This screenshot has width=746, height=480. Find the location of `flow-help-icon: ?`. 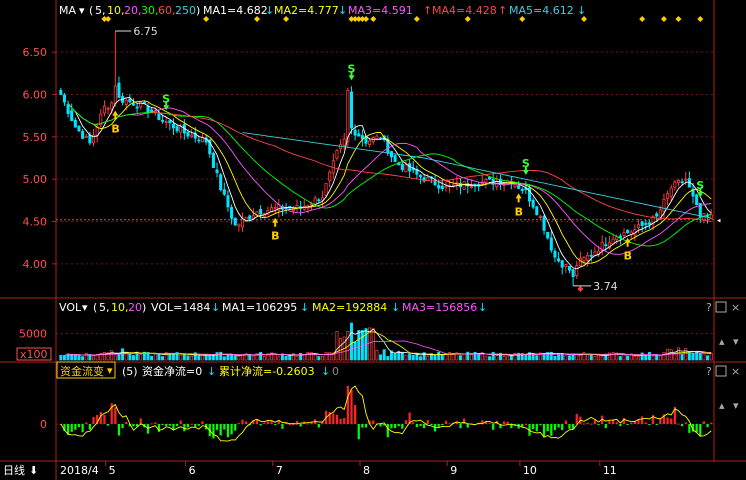

flow-help-icon: ? is located at coordinates (709, 371).